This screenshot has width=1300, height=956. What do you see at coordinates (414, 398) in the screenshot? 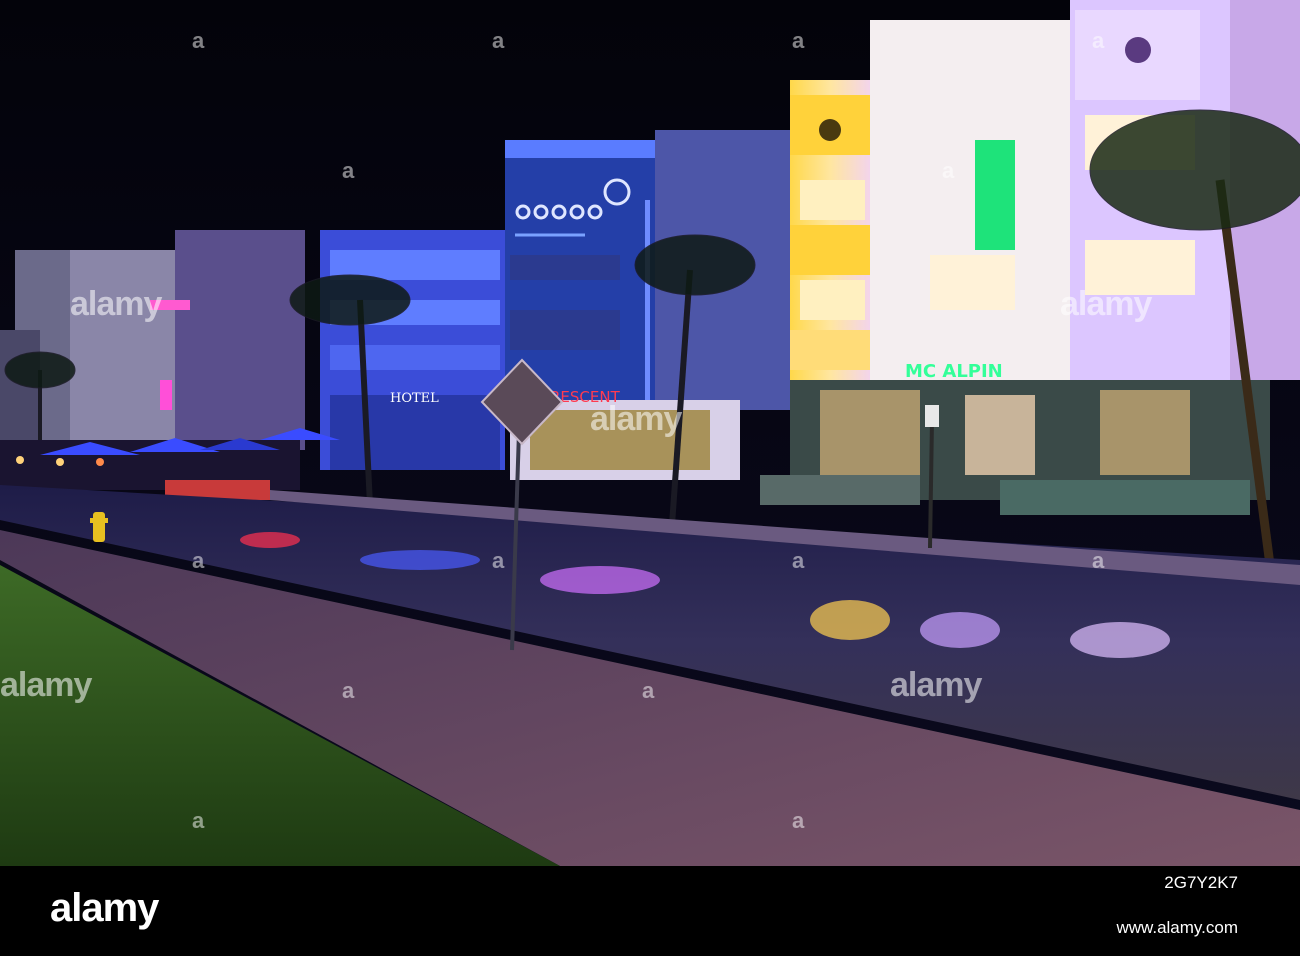
I see `hotel-sign: HOTEL` at bounding box center [414, 398].